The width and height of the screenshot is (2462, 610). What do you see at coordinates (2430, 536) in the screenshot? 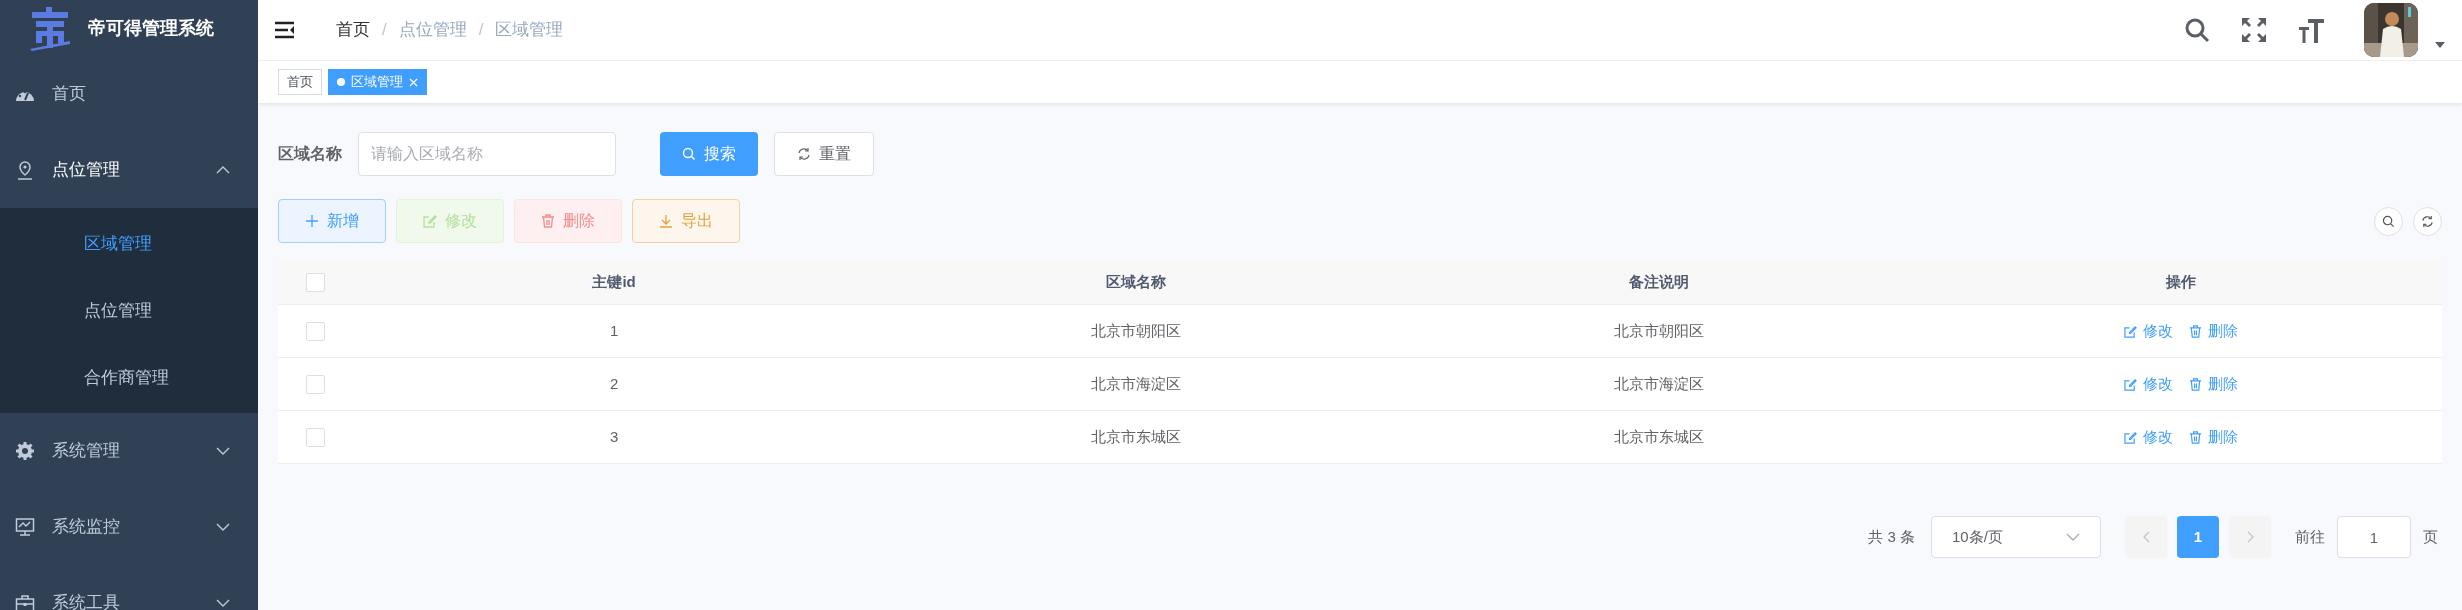
I see `page-suffix: 页` at bounding box center [2430, 536].